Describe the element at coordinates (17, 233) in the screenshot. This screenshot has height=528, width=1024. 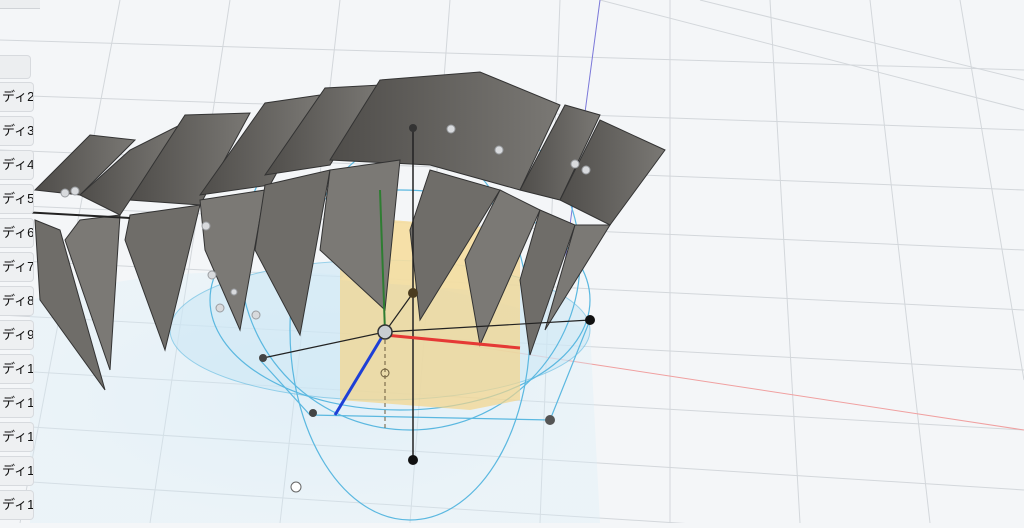
I see `layer-item: ディ6` at that location.